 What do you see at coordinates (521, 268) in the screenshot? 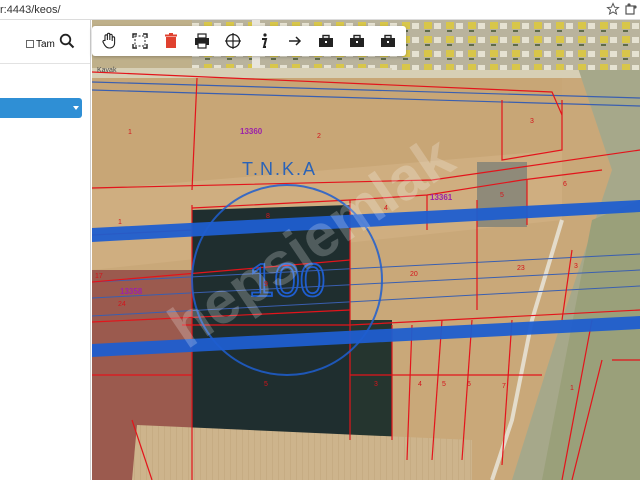
I see `lot-number: 23` at bounding box center [521, 268].